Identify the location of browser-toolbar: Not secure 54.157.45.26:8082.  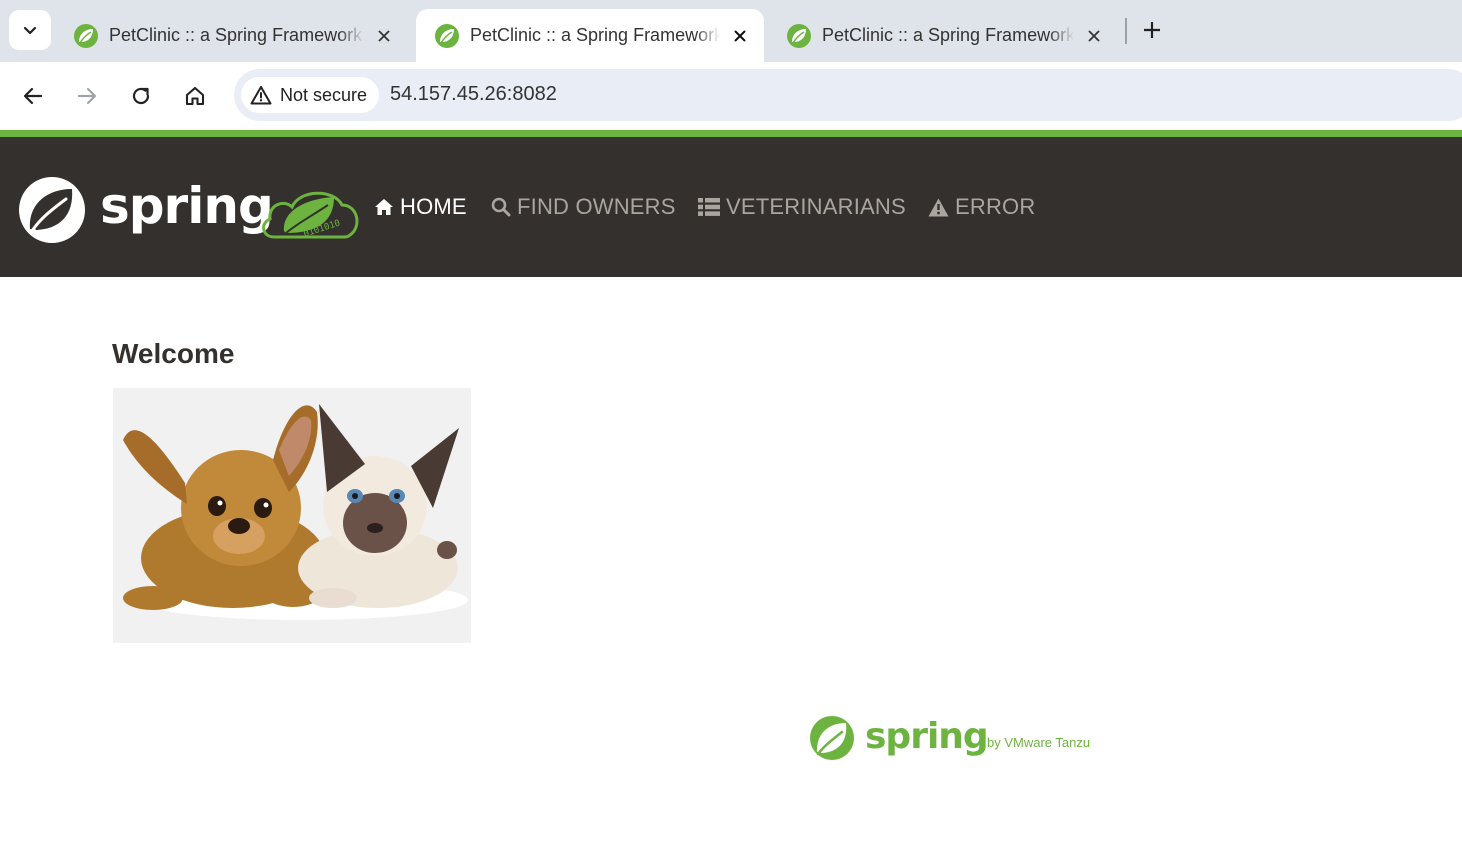
(731, 96).